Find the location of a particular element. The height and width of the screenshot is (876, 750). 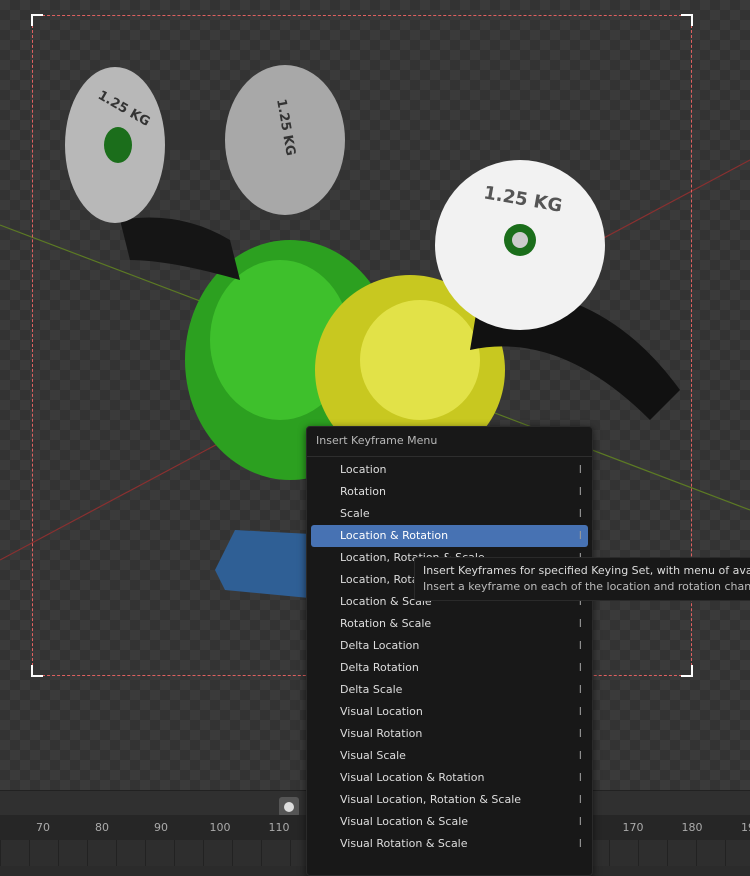

menu-item: Delta Scale I is located at coordinates (449, 690).